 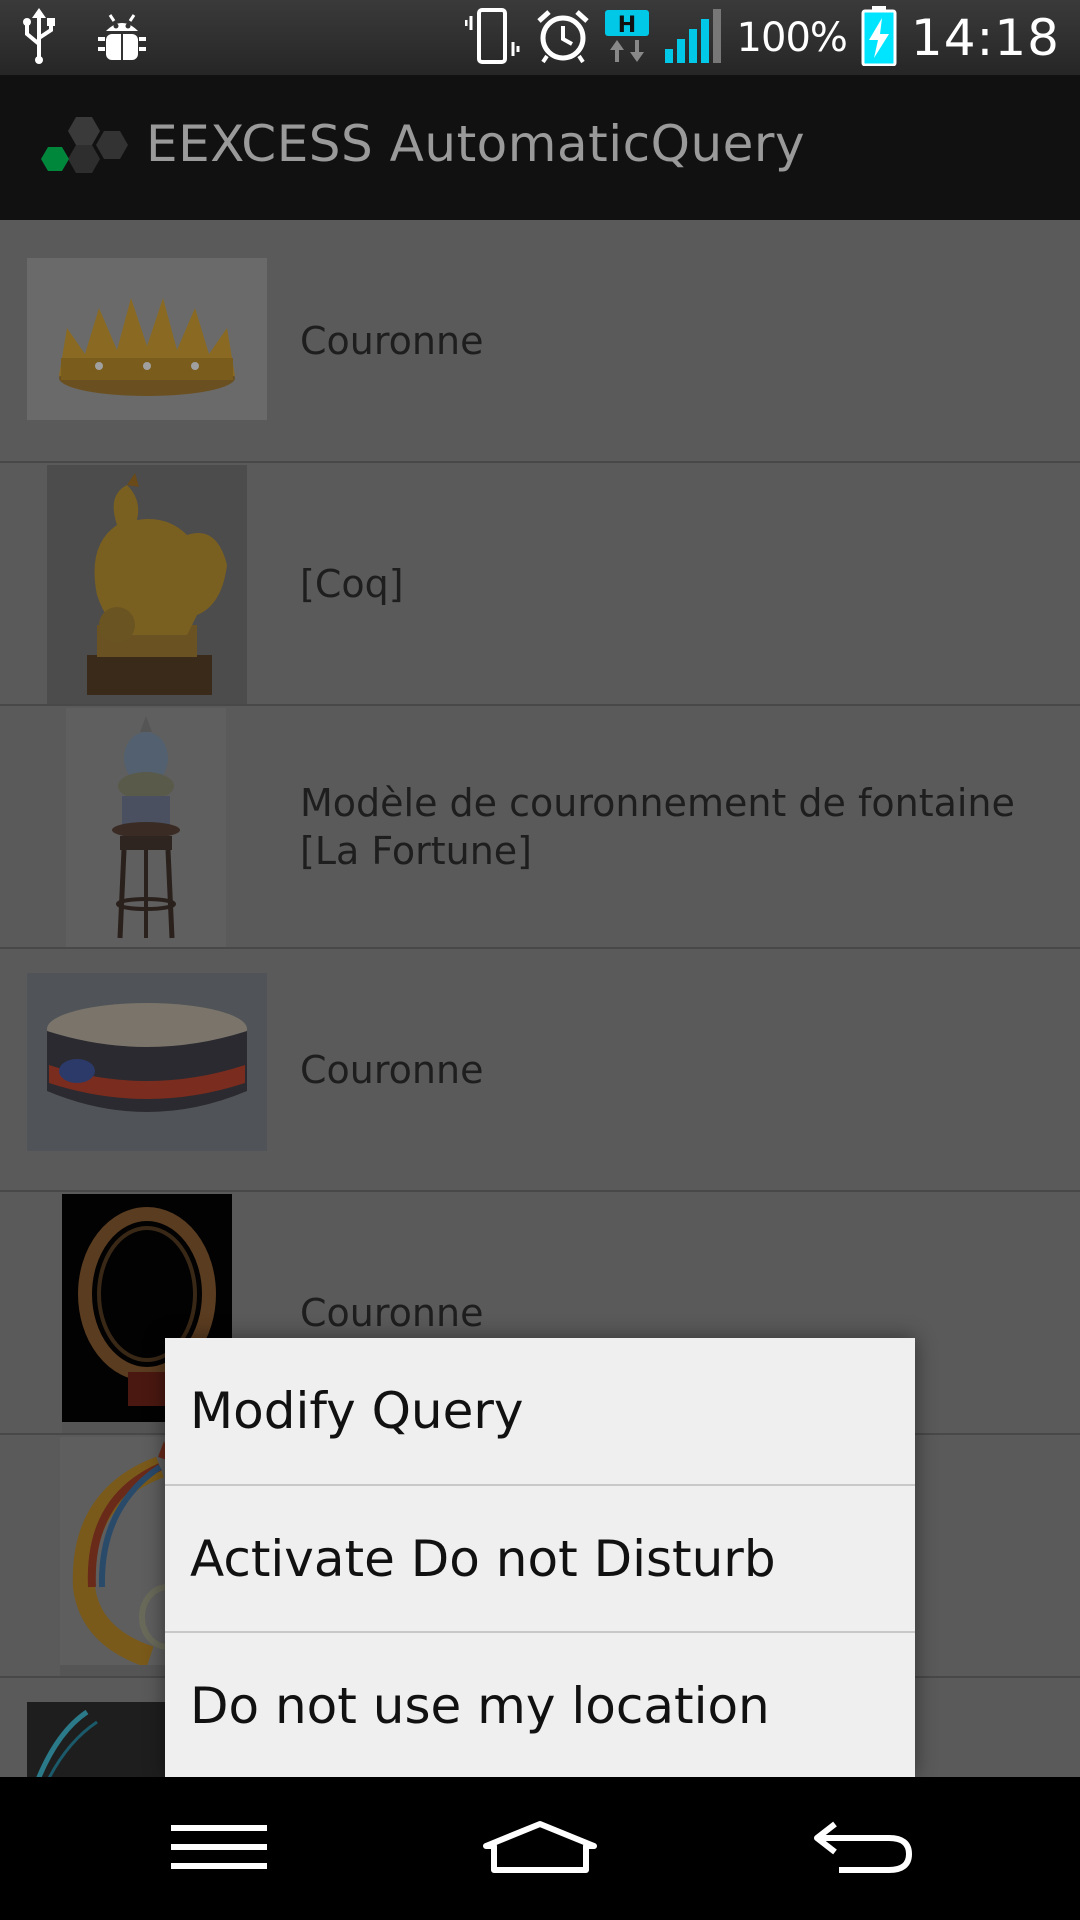 I want to click on battery-percent: 100%, so click(x=792, y=37).